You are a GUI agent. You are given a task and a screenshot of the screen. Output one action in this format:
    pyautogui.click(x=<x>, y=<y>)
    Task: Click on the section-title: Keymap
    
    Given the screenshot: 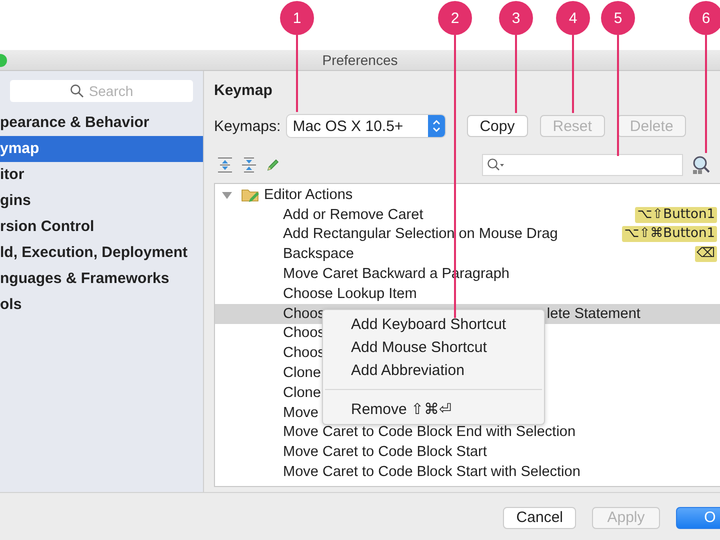 What is the action you would take?
    pyautogui.click(x=244, y=91)
    